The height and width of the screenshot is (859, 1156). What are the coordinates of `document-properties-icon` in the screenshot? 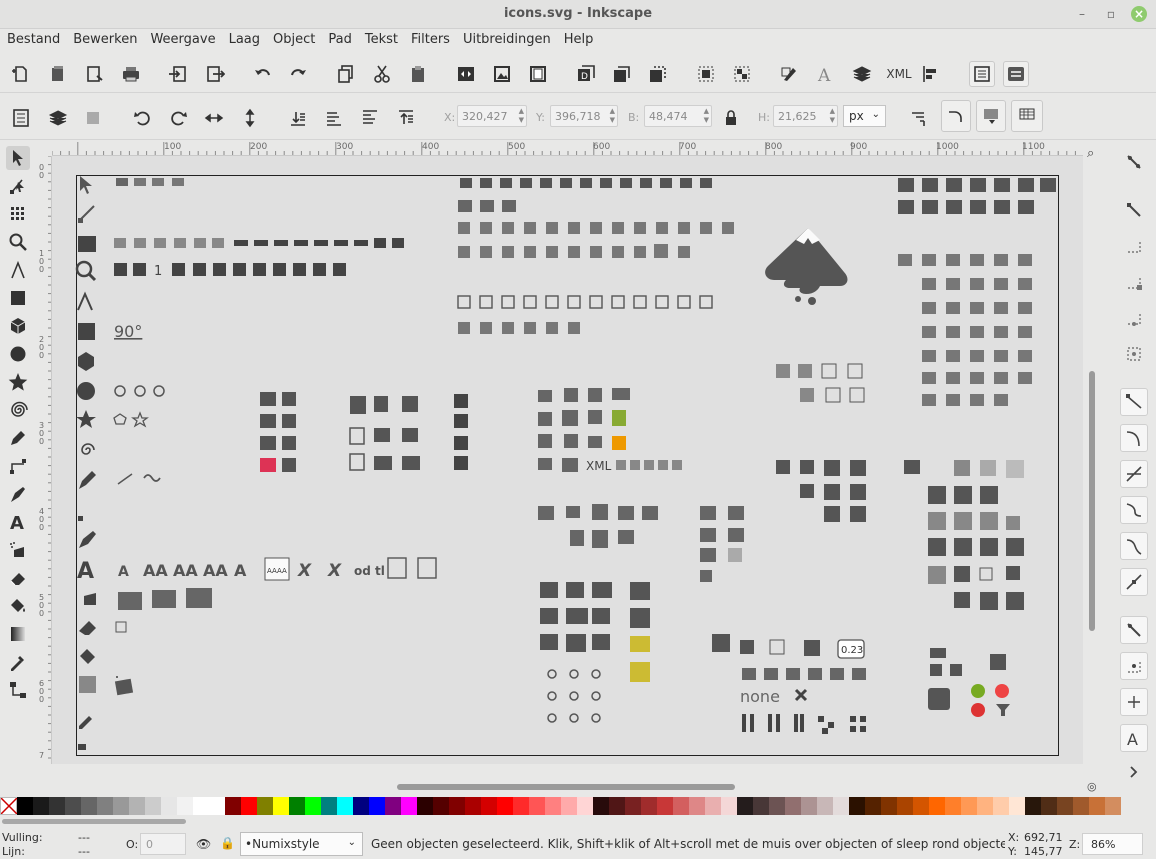 It's located at (982, 74).